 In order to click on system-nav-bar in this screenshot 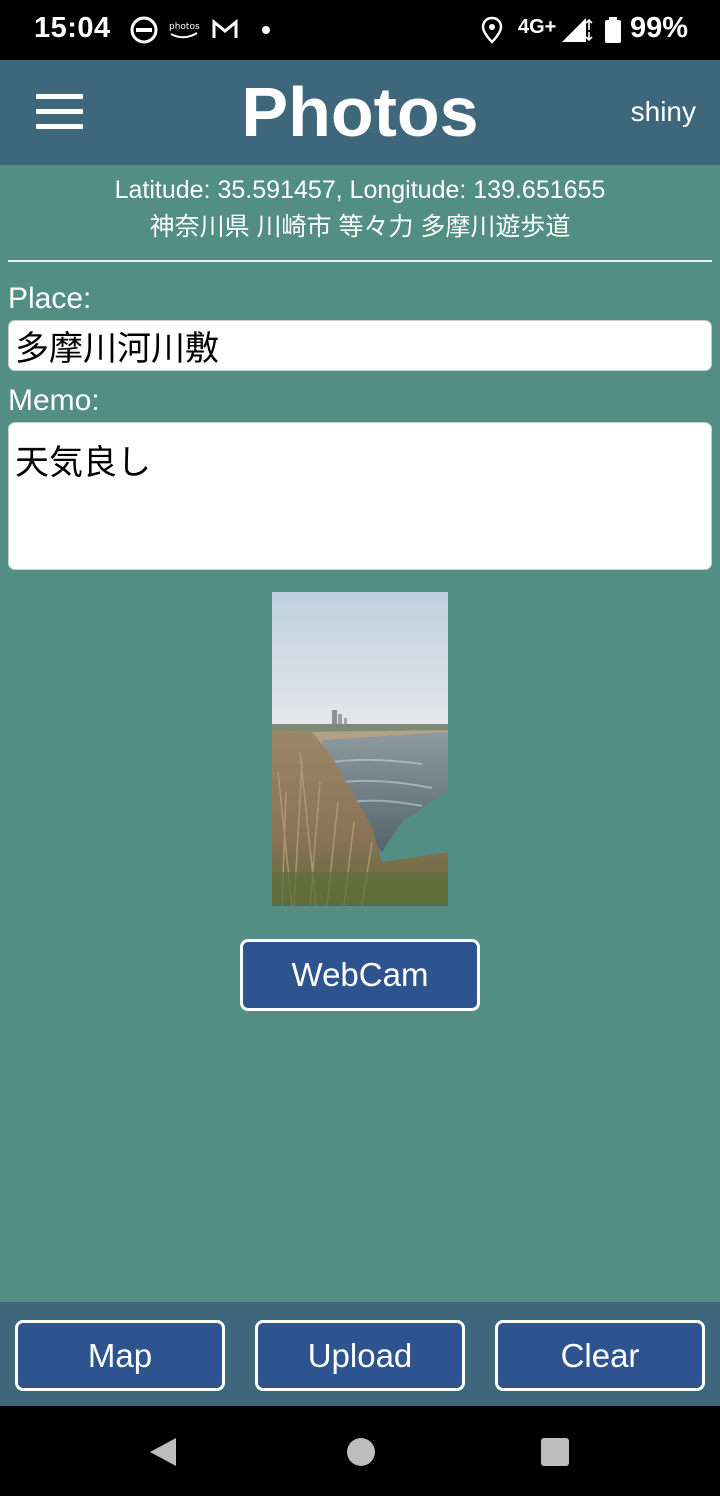, I will do `click(360, 1451)`.